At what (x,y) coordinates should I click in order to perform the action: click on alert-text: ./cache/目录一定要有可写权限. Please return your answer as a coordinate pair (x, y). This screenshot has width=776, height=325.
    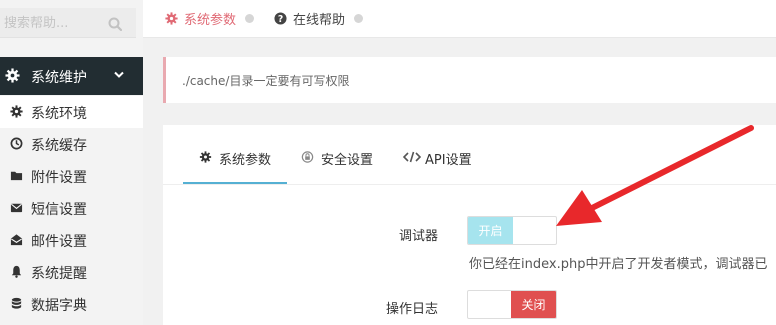
    Looking at the image, I should click on (266, 81).